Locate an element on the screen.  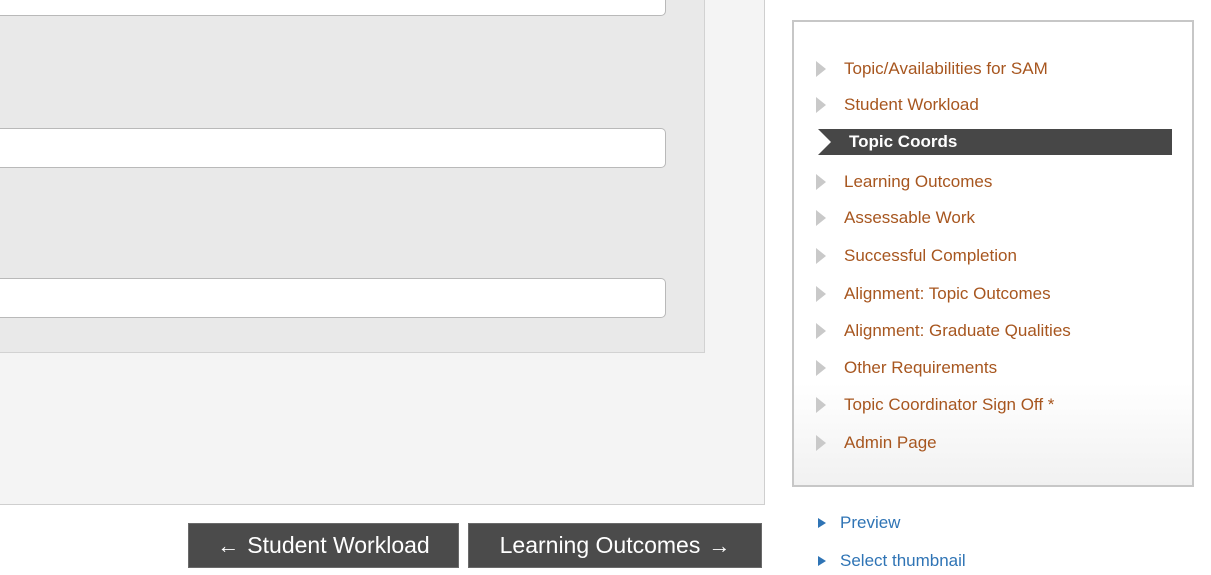
menu-item-label: Topic Coords is located at coordinates (903, 141).